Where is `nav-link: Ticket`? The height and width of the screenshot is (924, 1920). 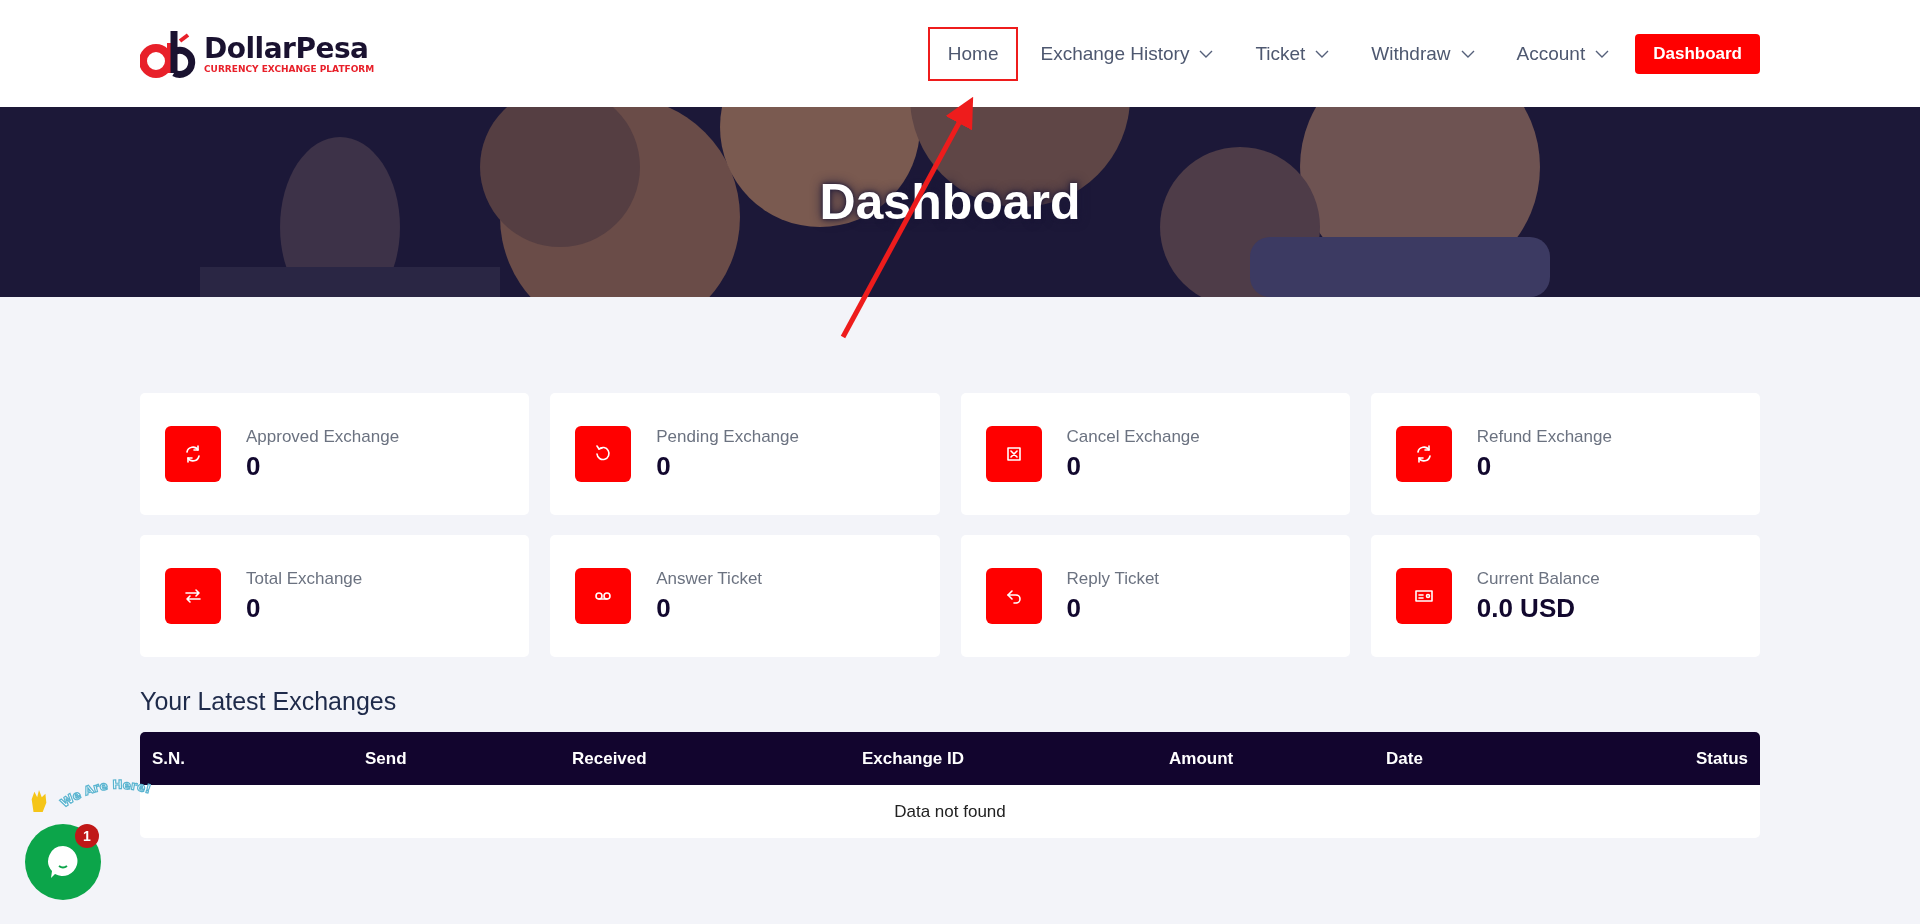
nav-link: Ticket is located at coordinates (1292, 53).